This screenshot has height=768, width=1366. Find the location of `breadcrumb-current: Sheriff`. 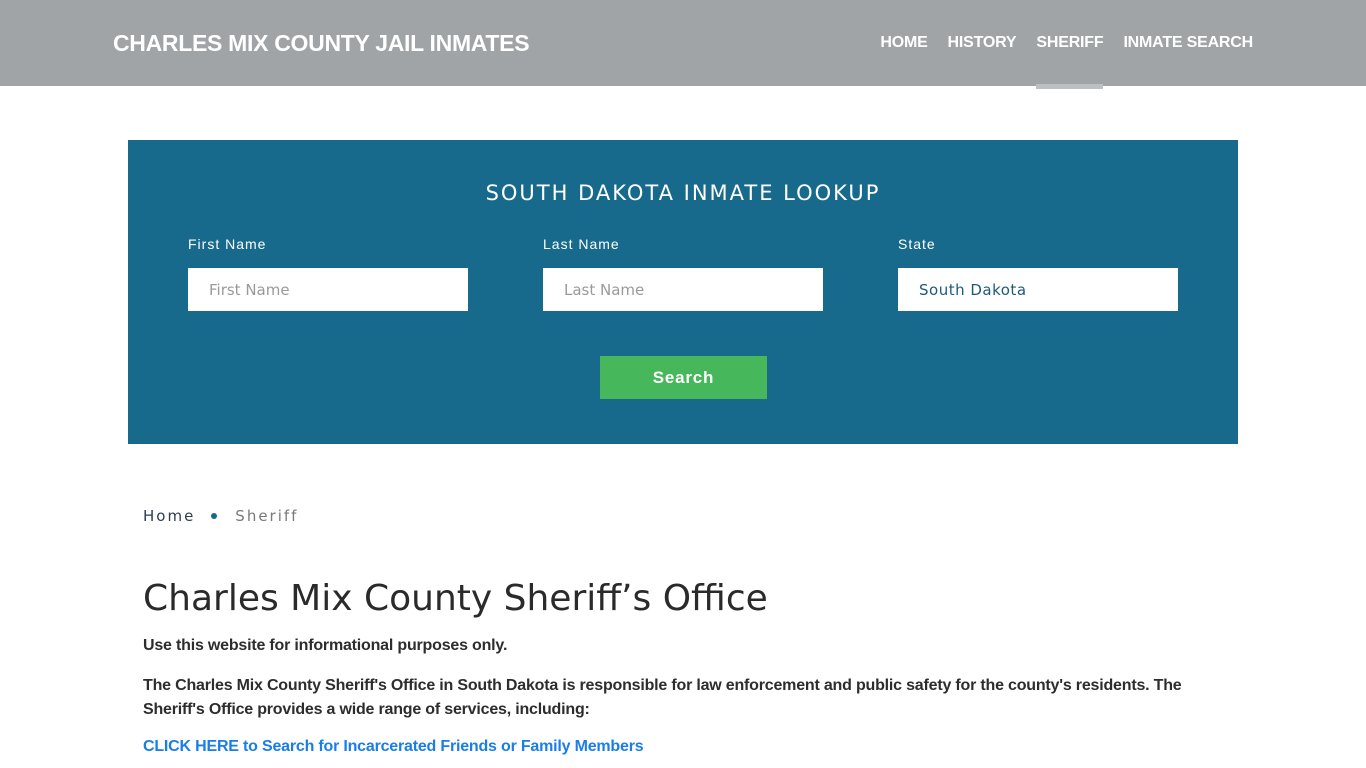

breadcrumb-current: Sheriff is located at coordinates (267, 516).